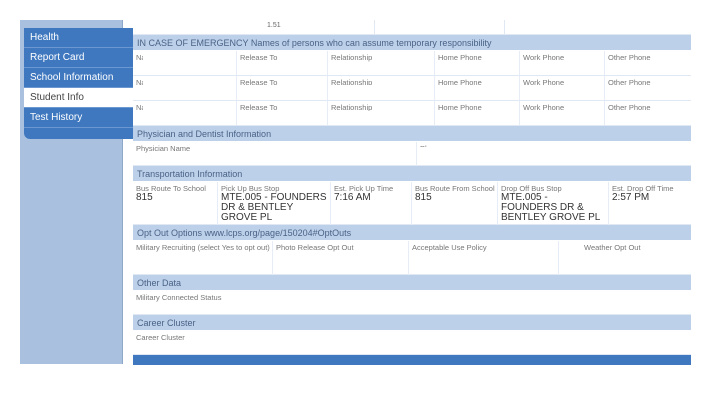 This screenshot has width=720, height=405. Describe the element at coordinates (412, 343) in the screenshot. I see `career-cluster-row: Career Cluster` at that location.